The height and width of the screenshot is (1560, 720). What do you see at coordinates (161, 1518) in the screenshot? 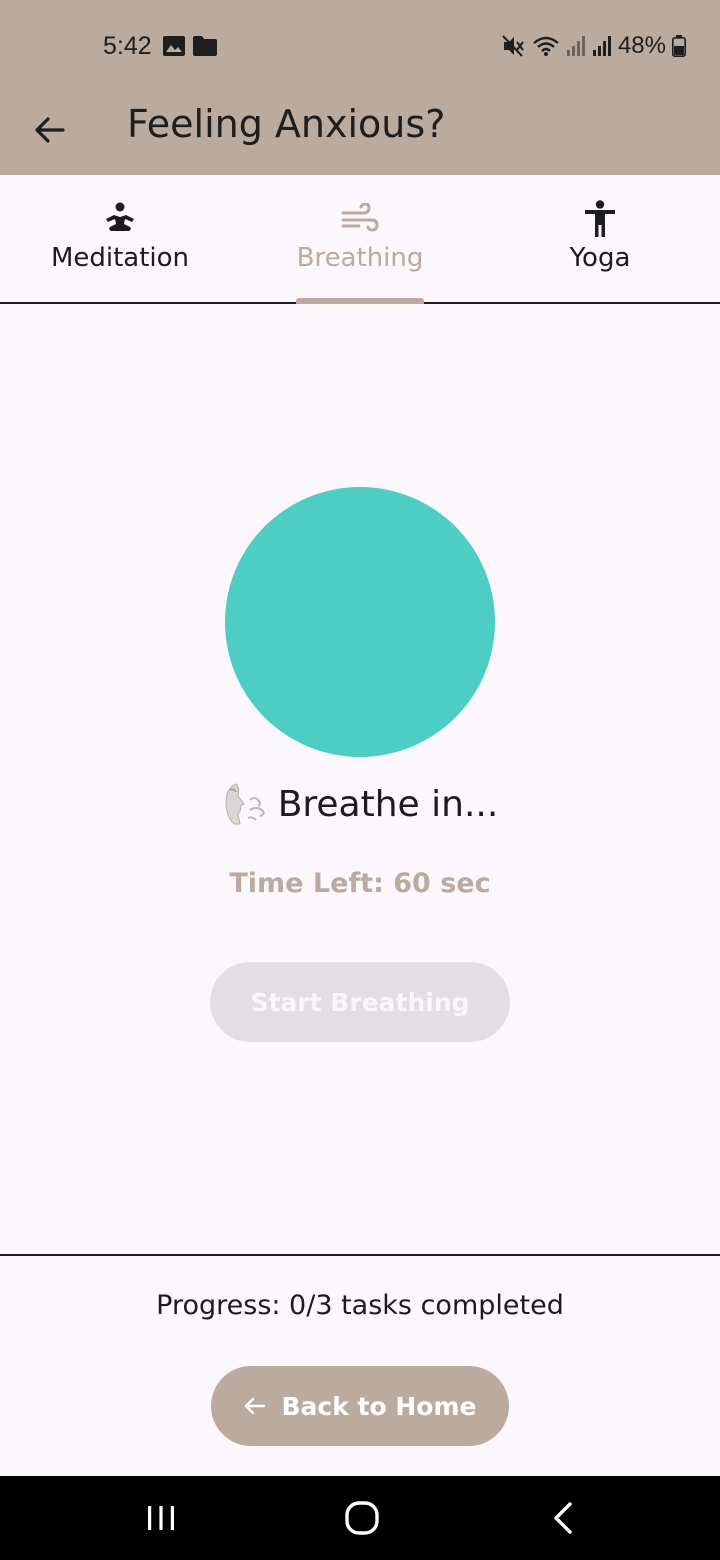
I see `recent-apps-icon` at bounding box center [161, 1518].